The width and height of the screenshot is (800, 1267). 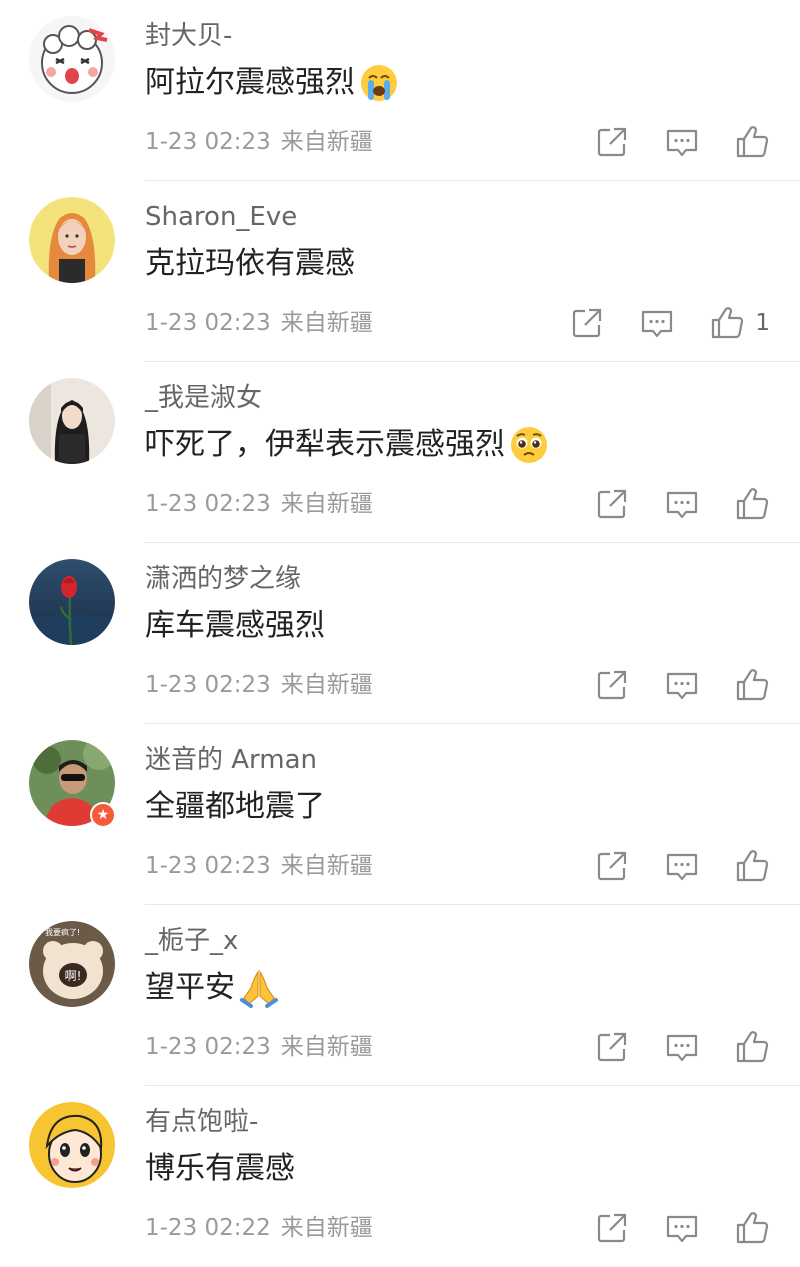 I want to click on comment-text-content: 望平安, so click(x=190, y=987).